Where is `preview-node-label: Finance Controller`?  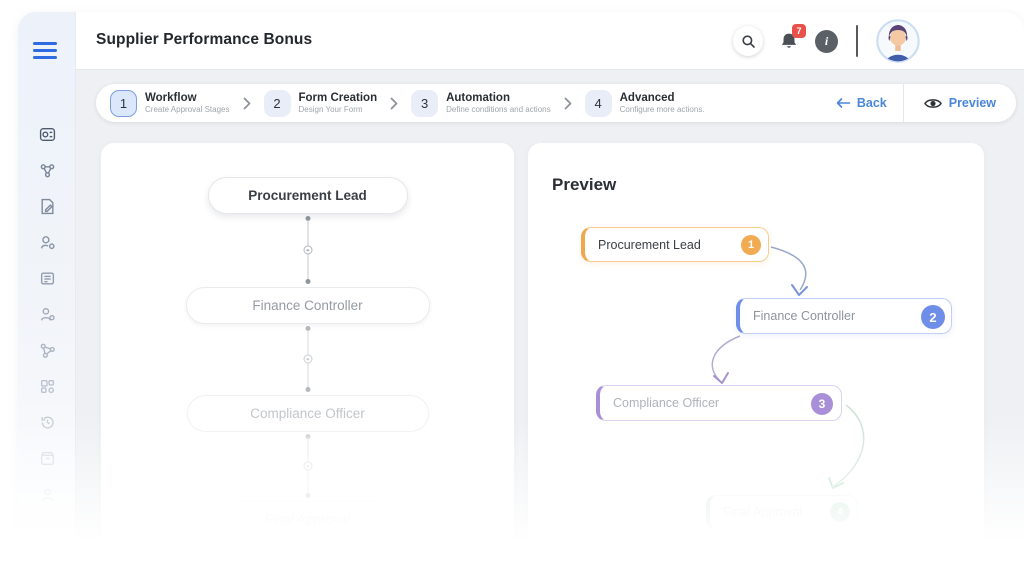
preview-node-label: Finance Controller is located at coordinates (804, 316).